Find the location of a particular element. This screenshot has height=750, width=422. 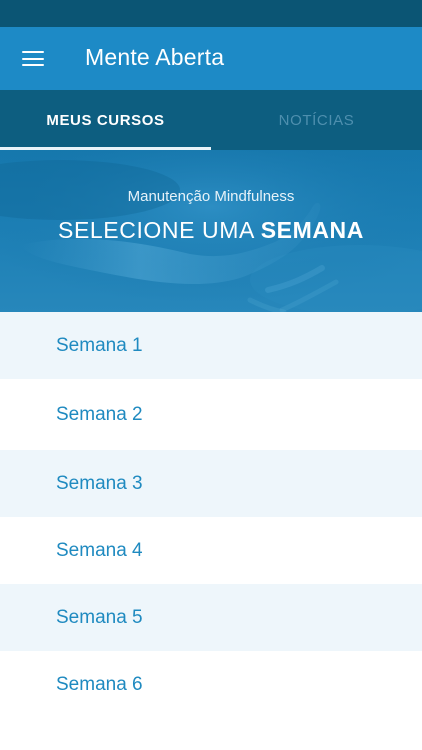

week-label: Semana 4 is located at coordinates (99, 550).